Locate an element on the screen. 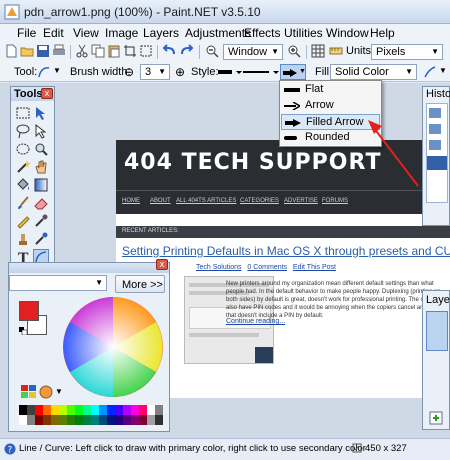 The height and width of the screenshot is (460, 450). ellipse-select-icon is located at coordinates (23, 149).